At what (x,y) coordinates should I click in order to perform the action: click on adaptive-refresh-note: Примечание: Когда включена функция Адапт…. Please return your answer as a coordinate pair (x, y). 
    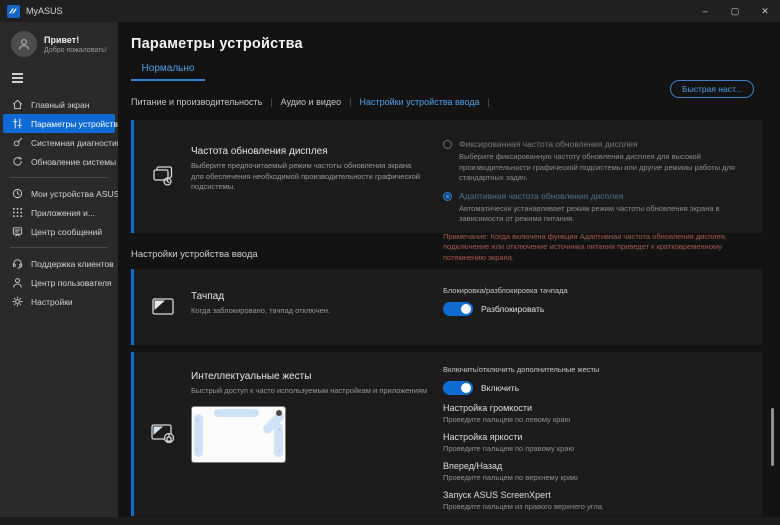
    Looking at the image, I should click on (585, 247).